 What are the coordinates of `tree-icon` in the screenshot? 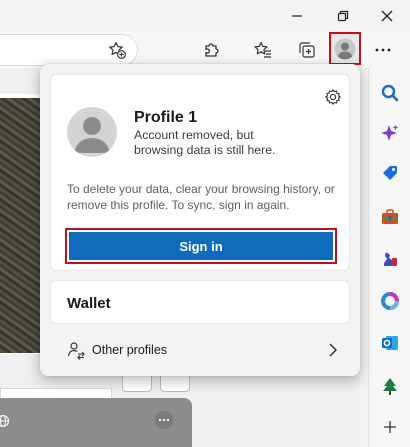 It's located at (390, 386).